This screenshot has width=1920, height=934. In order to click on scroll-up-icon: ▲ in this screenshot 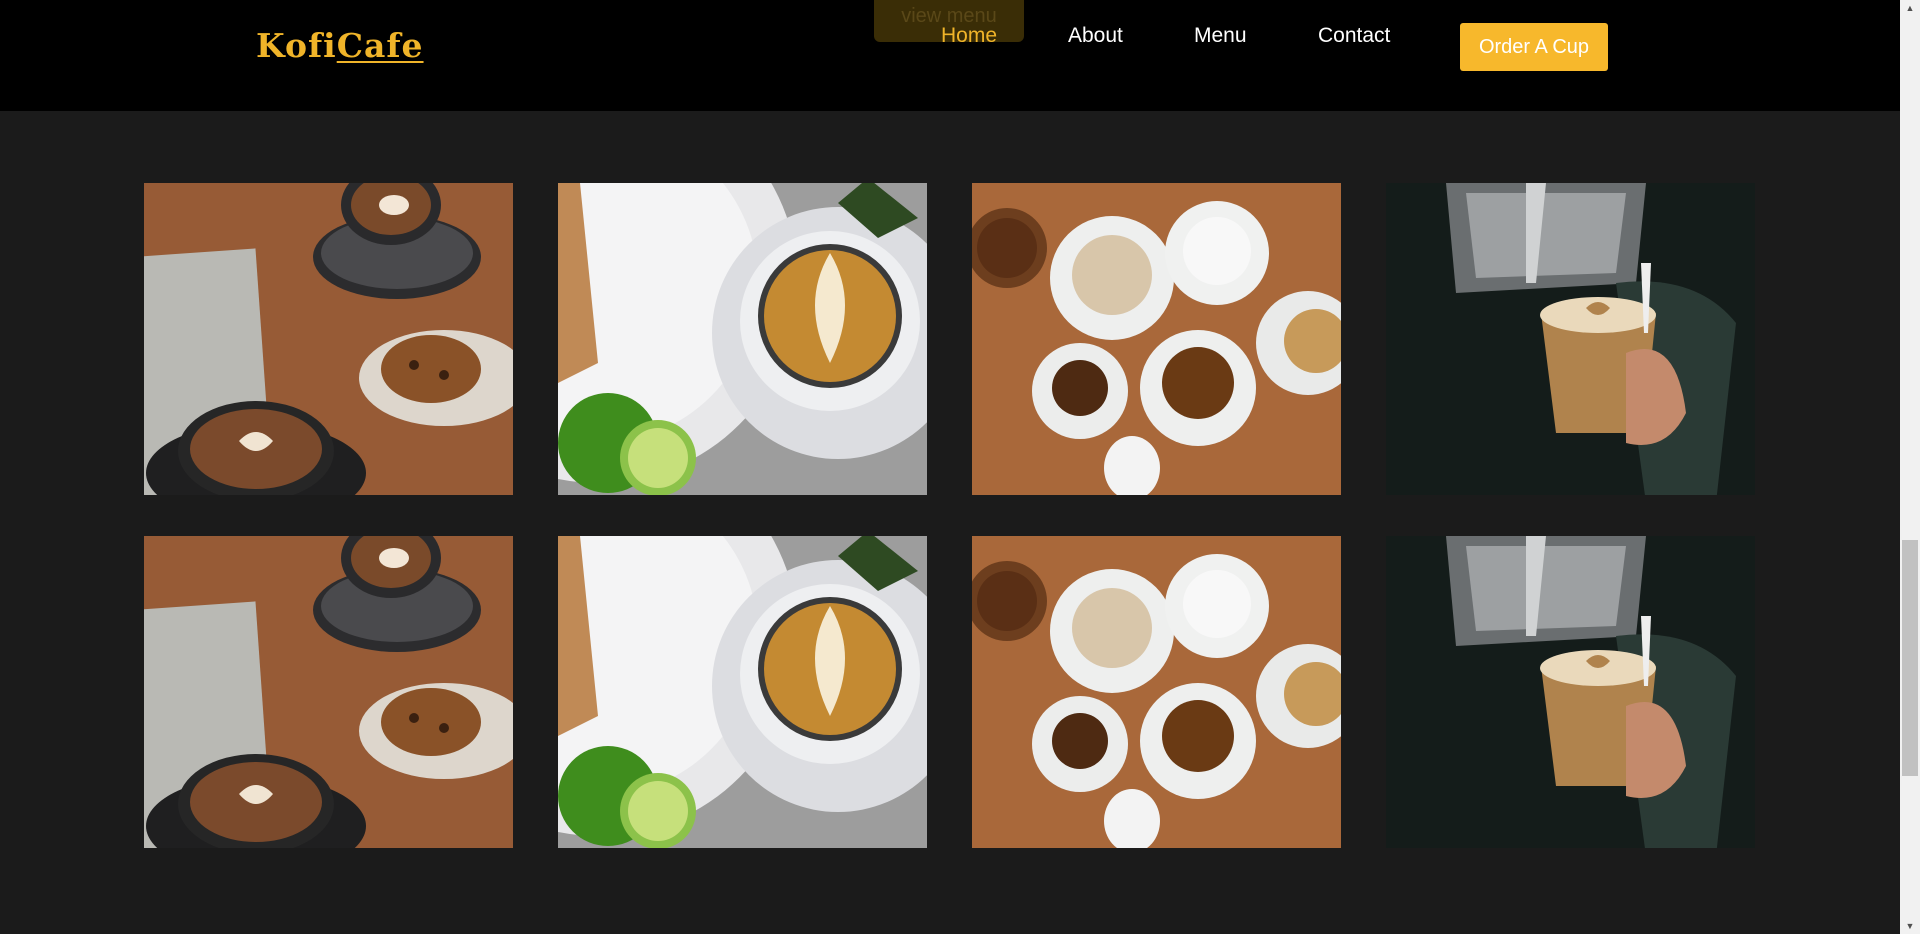, I will do `click(1910, 8)`.